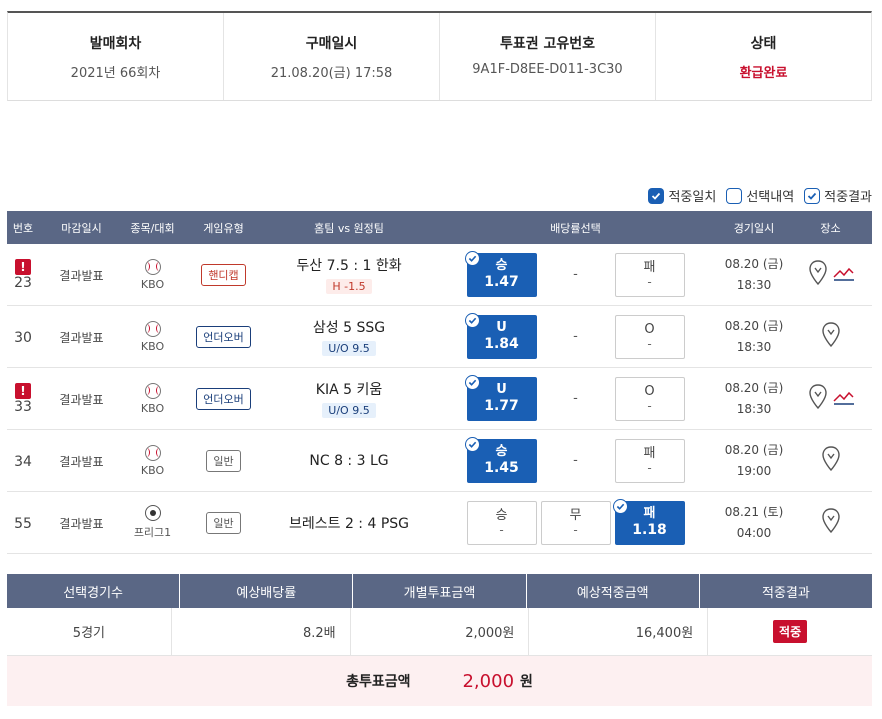 Image resolution: width=882 pixels, height=719 pixels. Describe the element at coordinates (115, 73) in the screenshot. I see `round-value: 2021년 66회차` at that location.